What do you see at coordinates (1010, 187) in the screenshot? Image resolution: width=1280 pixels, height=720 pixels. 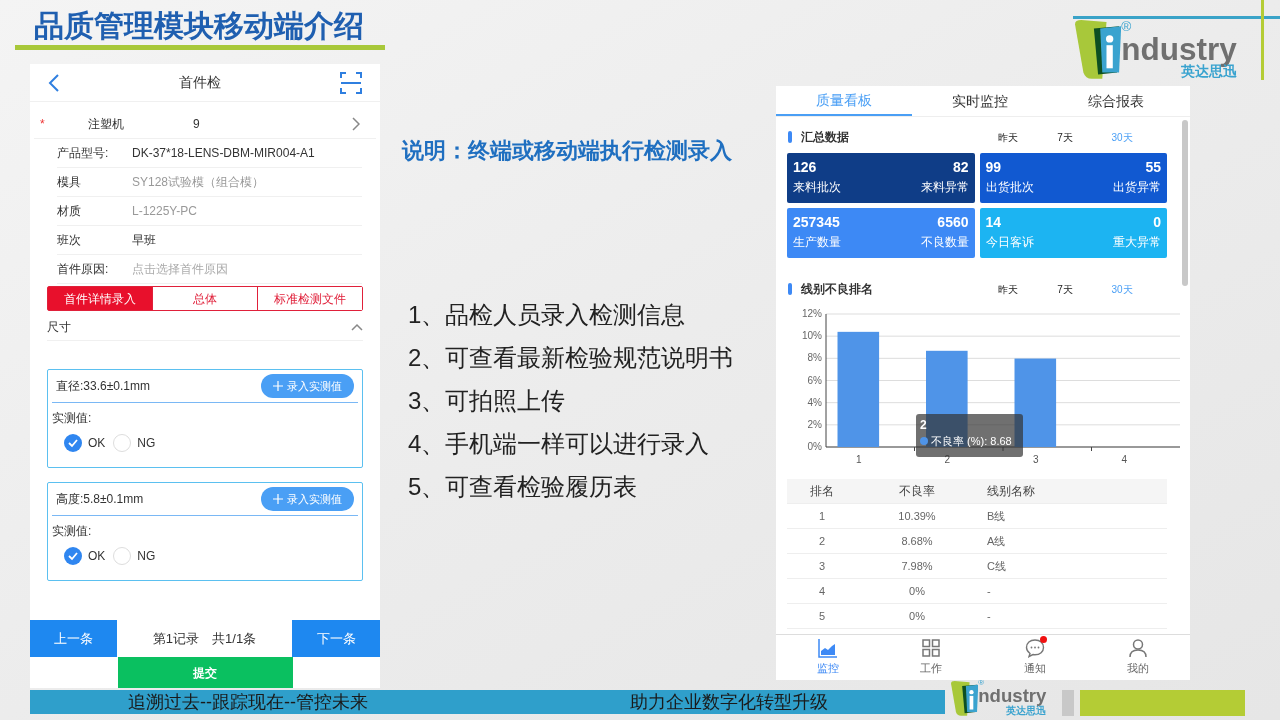 I see `stat-label: 出货批次` at bounding box center [1010, 187].